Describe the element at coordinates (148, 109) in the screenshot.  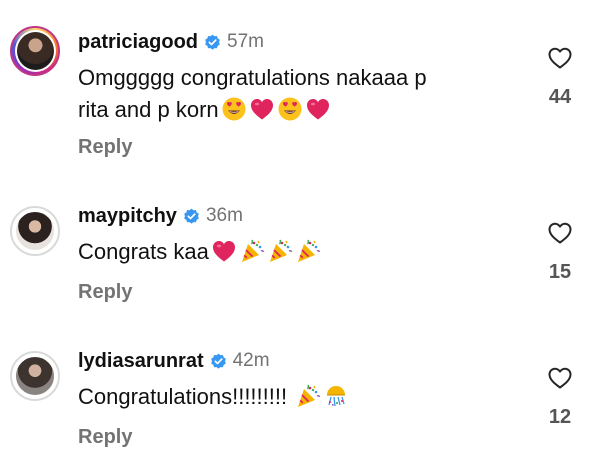
I see `comment-text-line: rita and p korn` at that location.